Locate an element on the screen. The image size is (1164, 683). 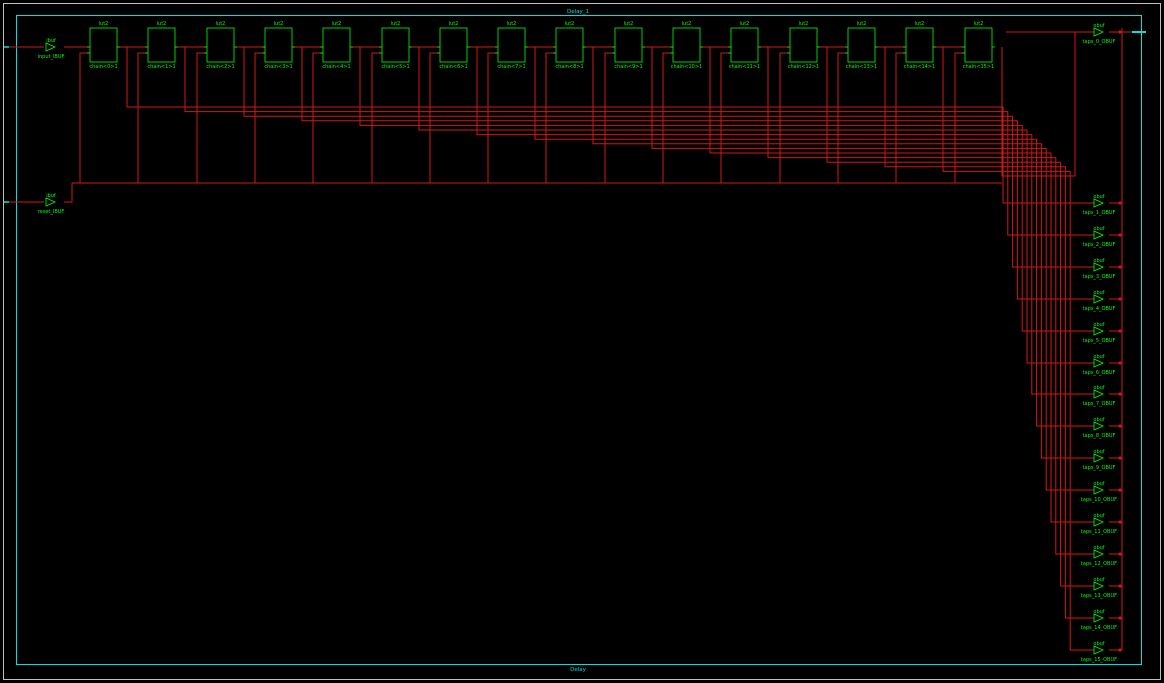
cell-instance-label: chain<0>1 is located at coordinates (103, 67).